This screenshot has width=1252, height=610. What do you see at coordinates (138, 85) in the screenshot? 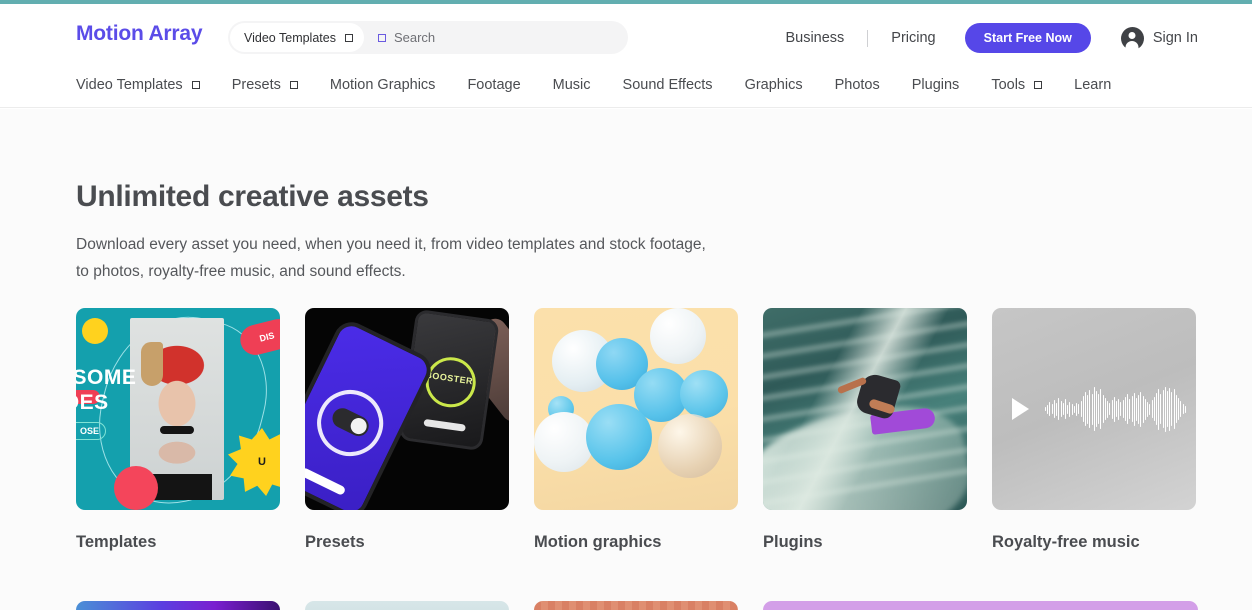
I see `nav-item-video-templates: Video Templates` at bounding box center [138, 85].